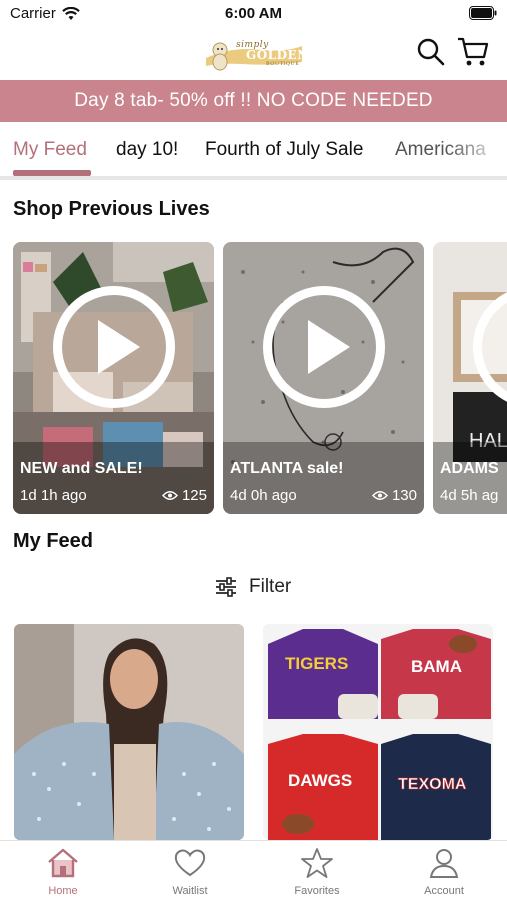  What do you see at coordinates (190, 863) in the screenshot?
I see `heart-icon` at bounding box center [190, 863].